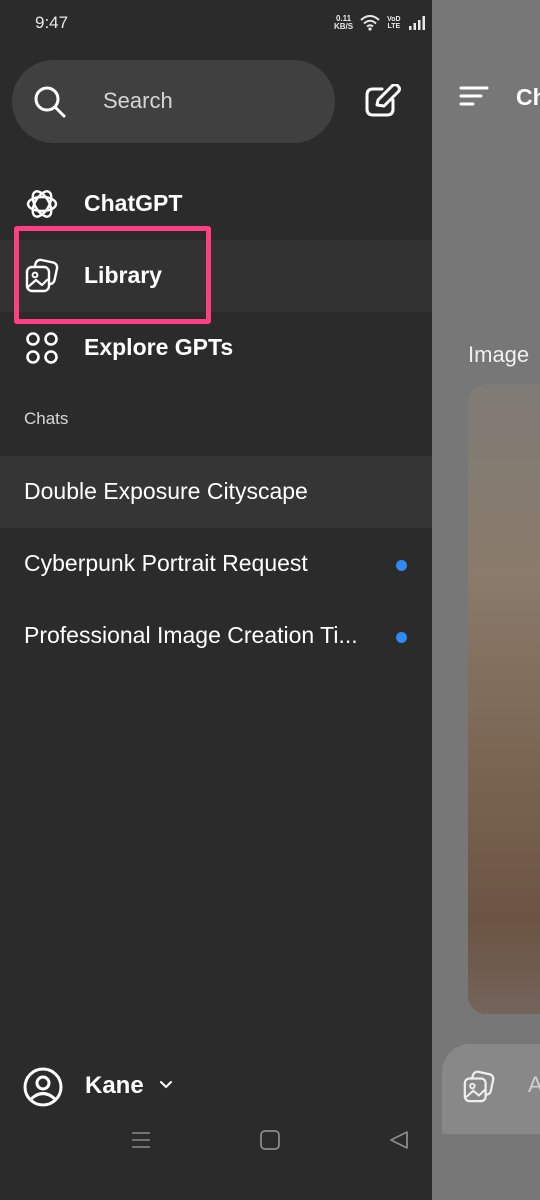 The width and height of the screenshot is (540, 1200). Describe the element at coordinates (166, 1085) in the screenshot. I see `chevron-down-icon` at that location.